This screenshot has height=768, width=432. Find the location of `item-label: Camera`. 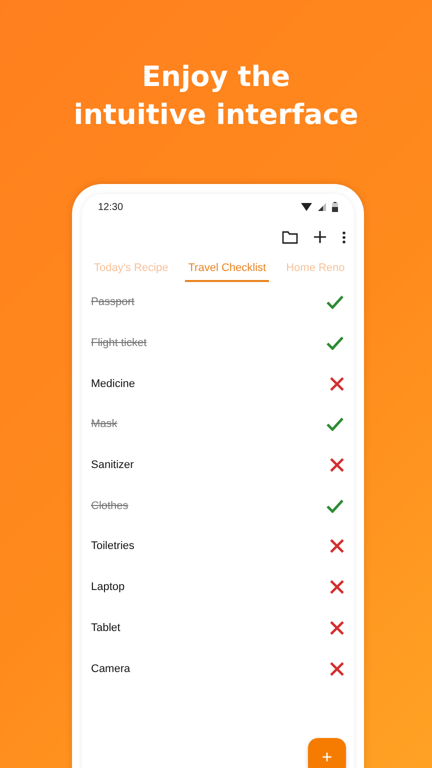

item-label: Camera is located at coordinates (110, 668).